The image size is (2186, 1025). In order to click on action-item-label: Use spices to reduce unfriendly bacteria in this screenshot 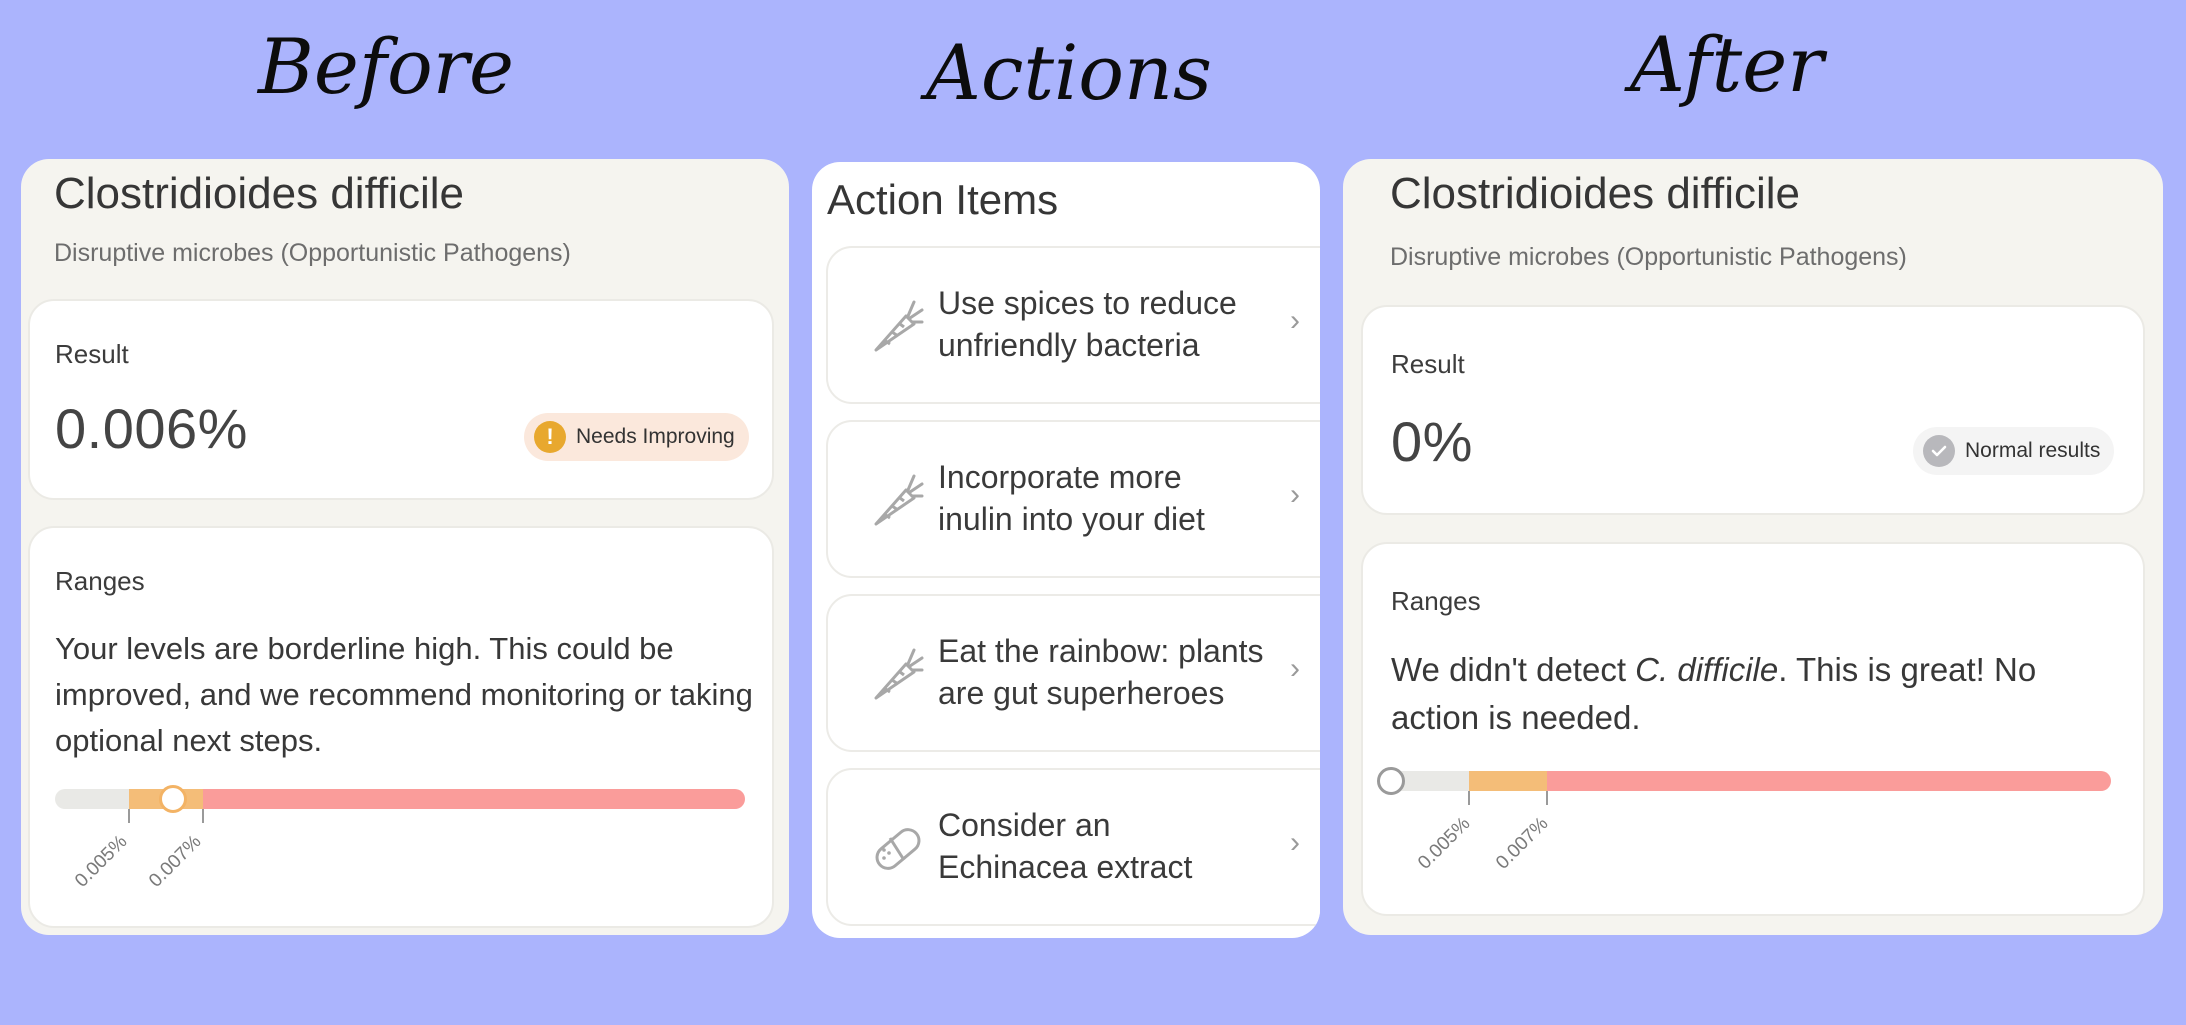, I will do `click(1087, 324)`.